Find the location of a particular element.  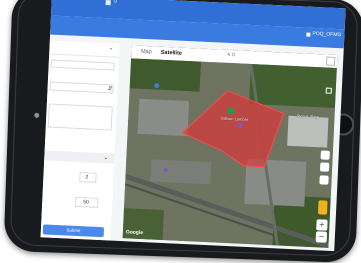

fullscreen-icon-right is located at coordinates (328, 90).